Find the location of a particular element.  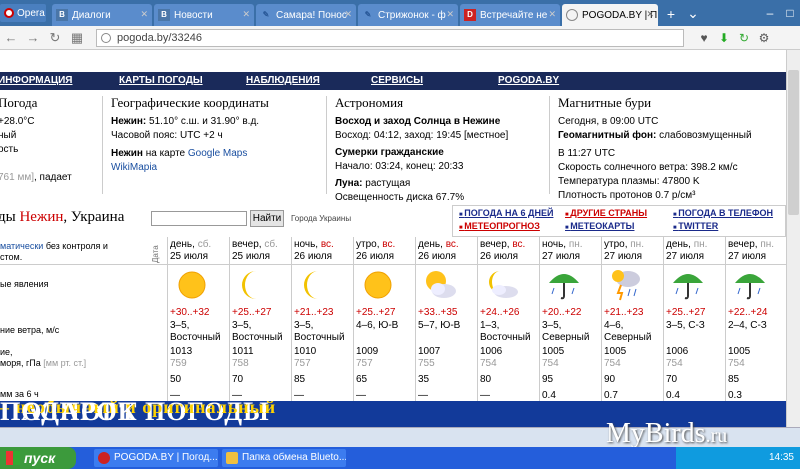

pressure-hpa: 1009 is located at coordinates (367, 351).